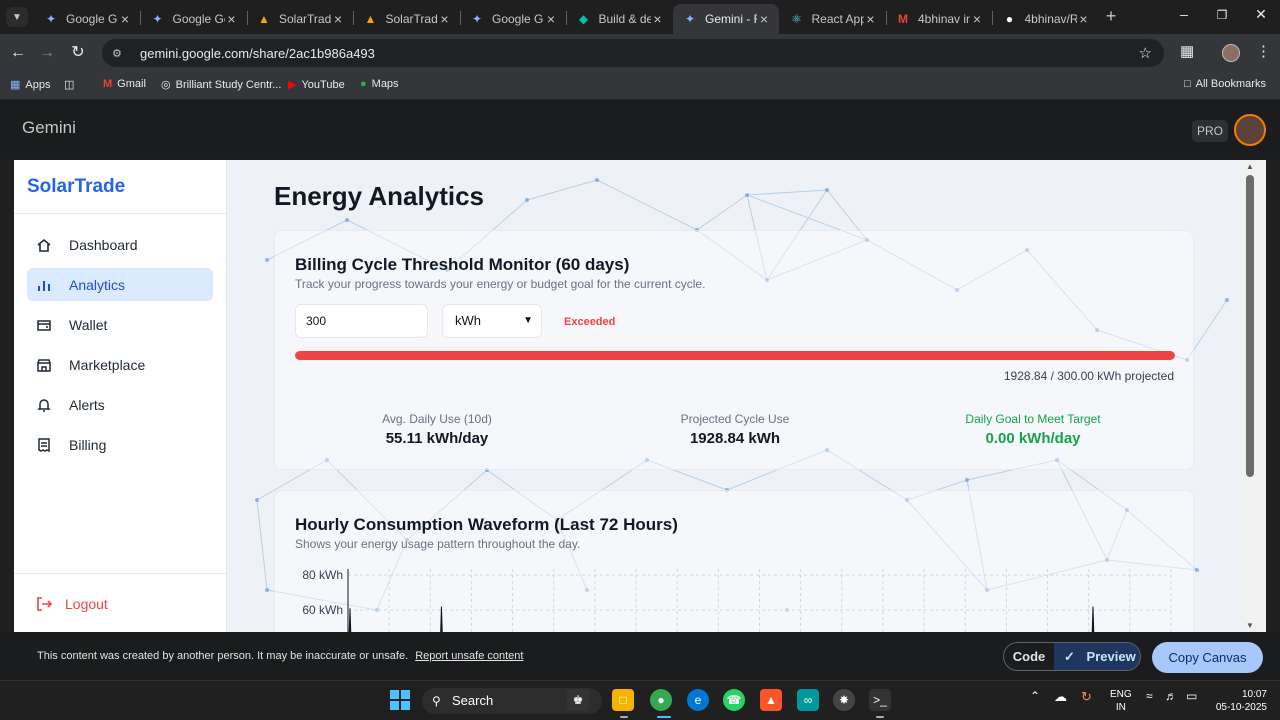 The width and height of the screenshot is (1280, 720). What do you see at coordinates (1191, 696) in the screenshot?
I see `battery-icon: ▭` at bounding box center [1191, 696].